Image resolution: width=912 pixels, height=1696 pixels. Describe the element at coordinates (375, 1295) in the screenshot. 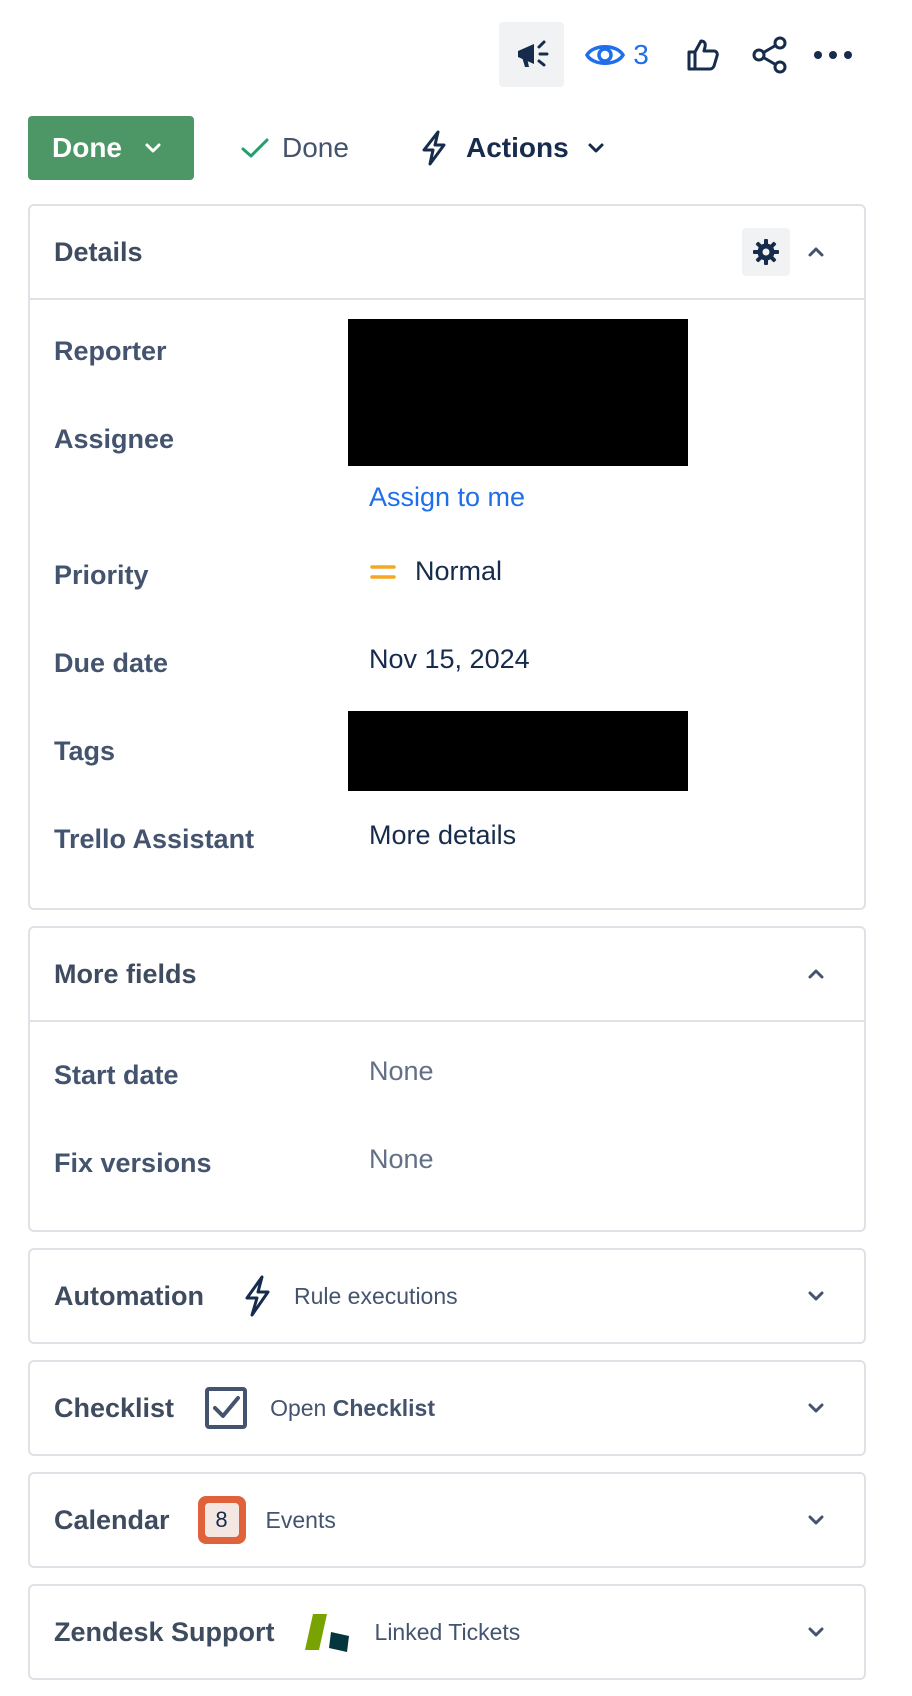

I see `automation-subtitle: Rule executions` at that location.